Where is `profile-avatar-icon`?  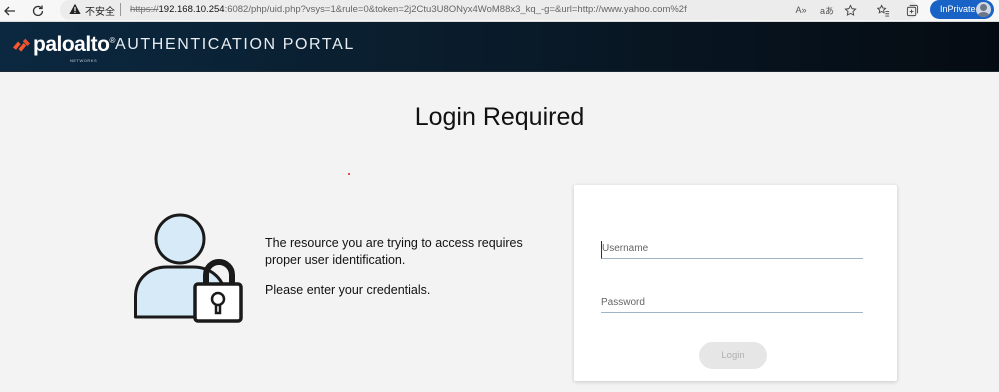 profile-avatar-icon is located at coordinates (983, 9).